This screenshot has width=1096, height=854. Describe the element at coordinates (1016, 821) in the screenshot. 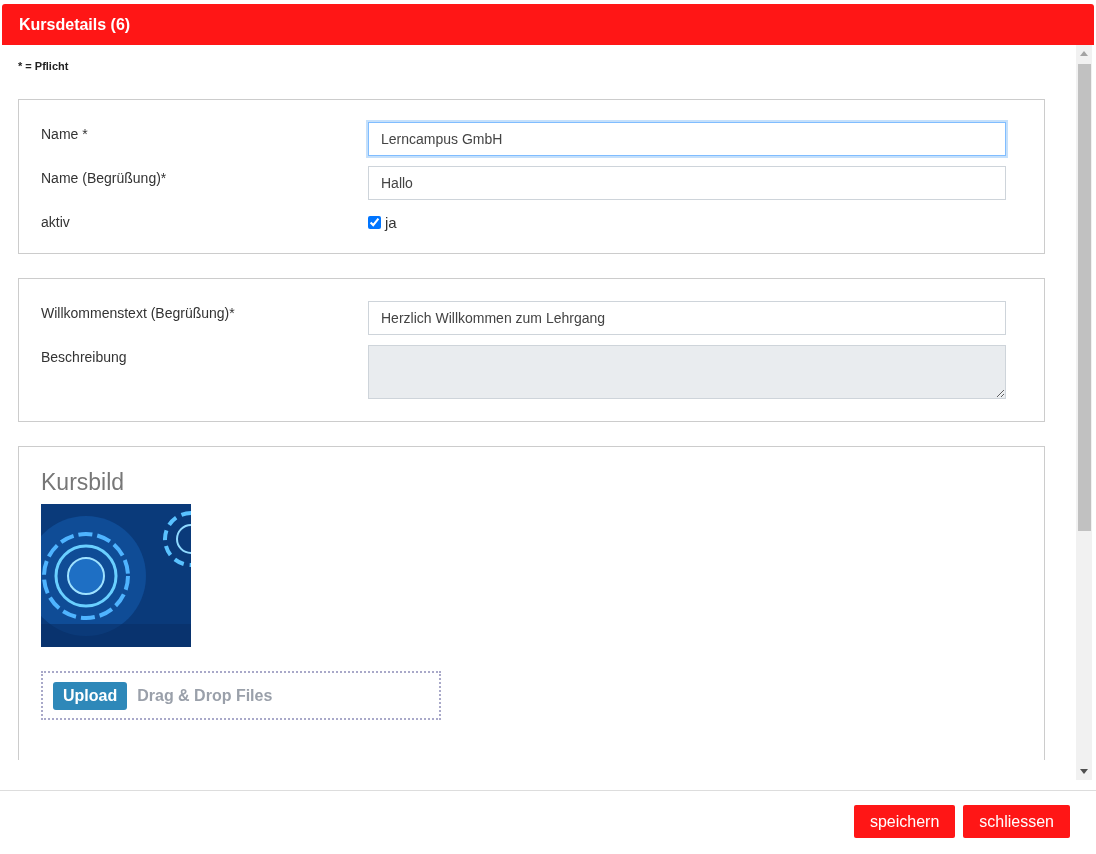

I see `dialog-button: schliessen` at that location.